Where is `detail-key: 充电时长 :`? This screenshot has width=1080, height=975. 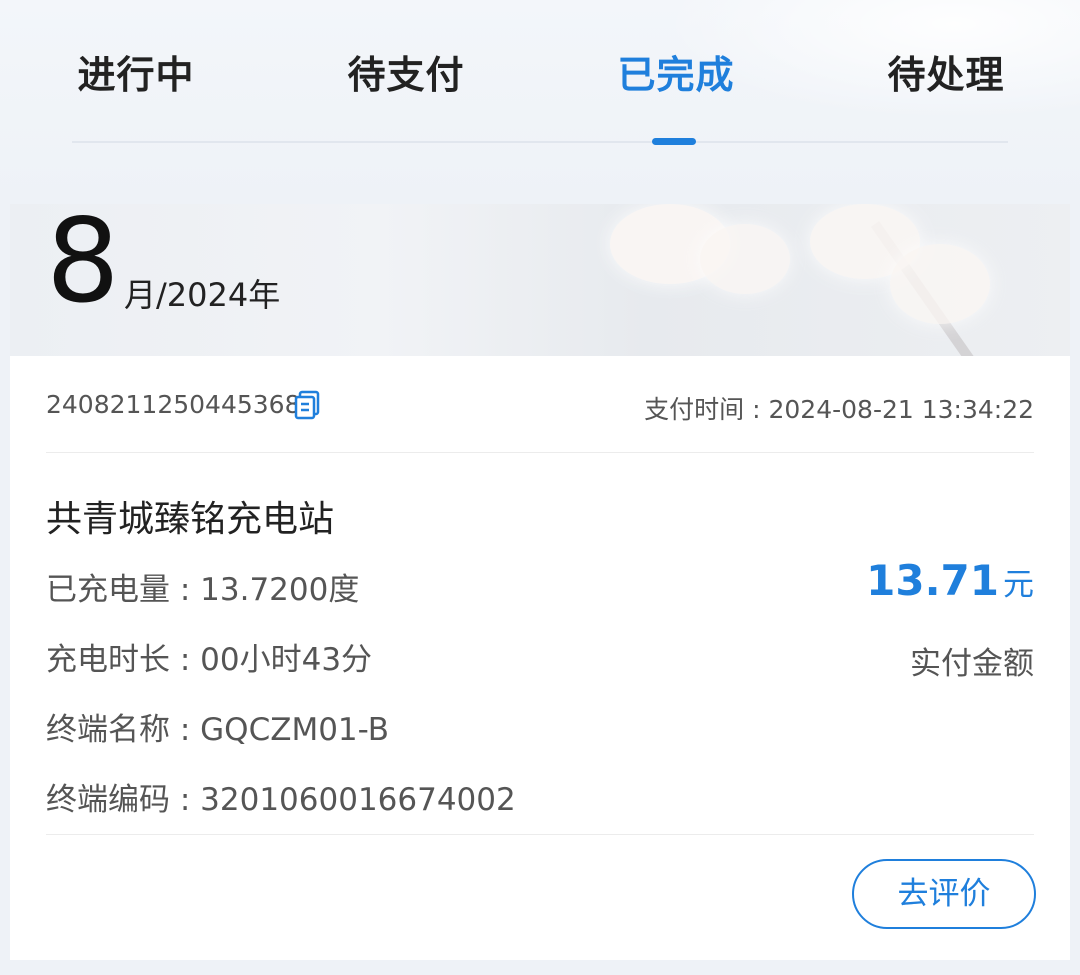 detail-key: 充电时长 : is located at coordinates (123, 660).